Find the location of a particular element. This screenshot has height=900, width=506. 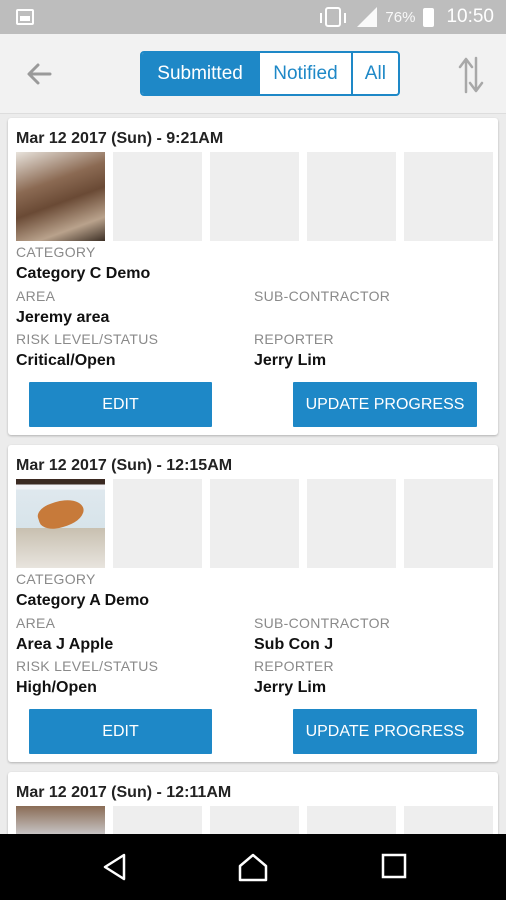

sort-arrows-icon is located at coordinates (471, 75).